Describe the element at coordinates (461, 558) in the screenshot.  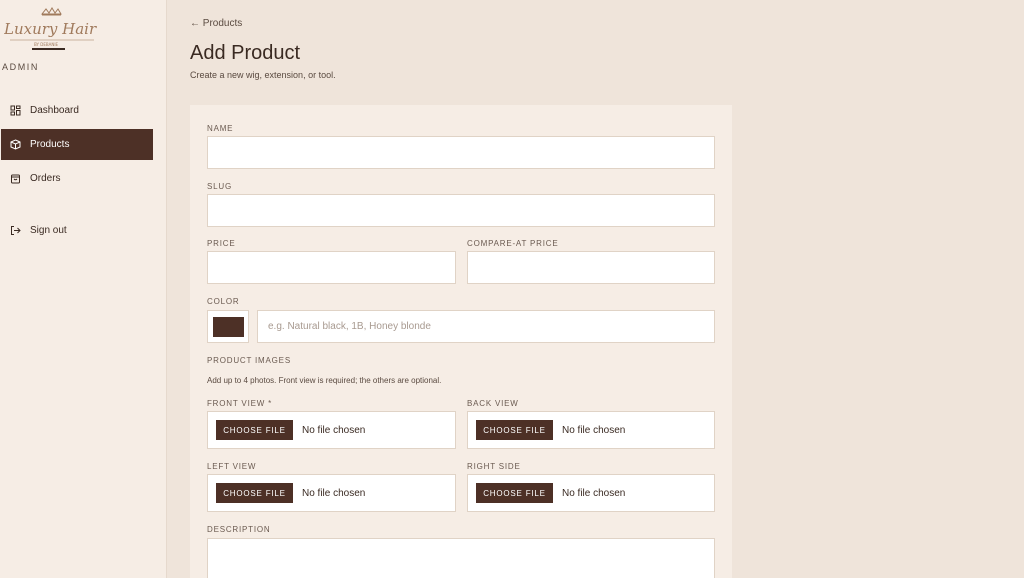
I see `description-textarea` at that location.